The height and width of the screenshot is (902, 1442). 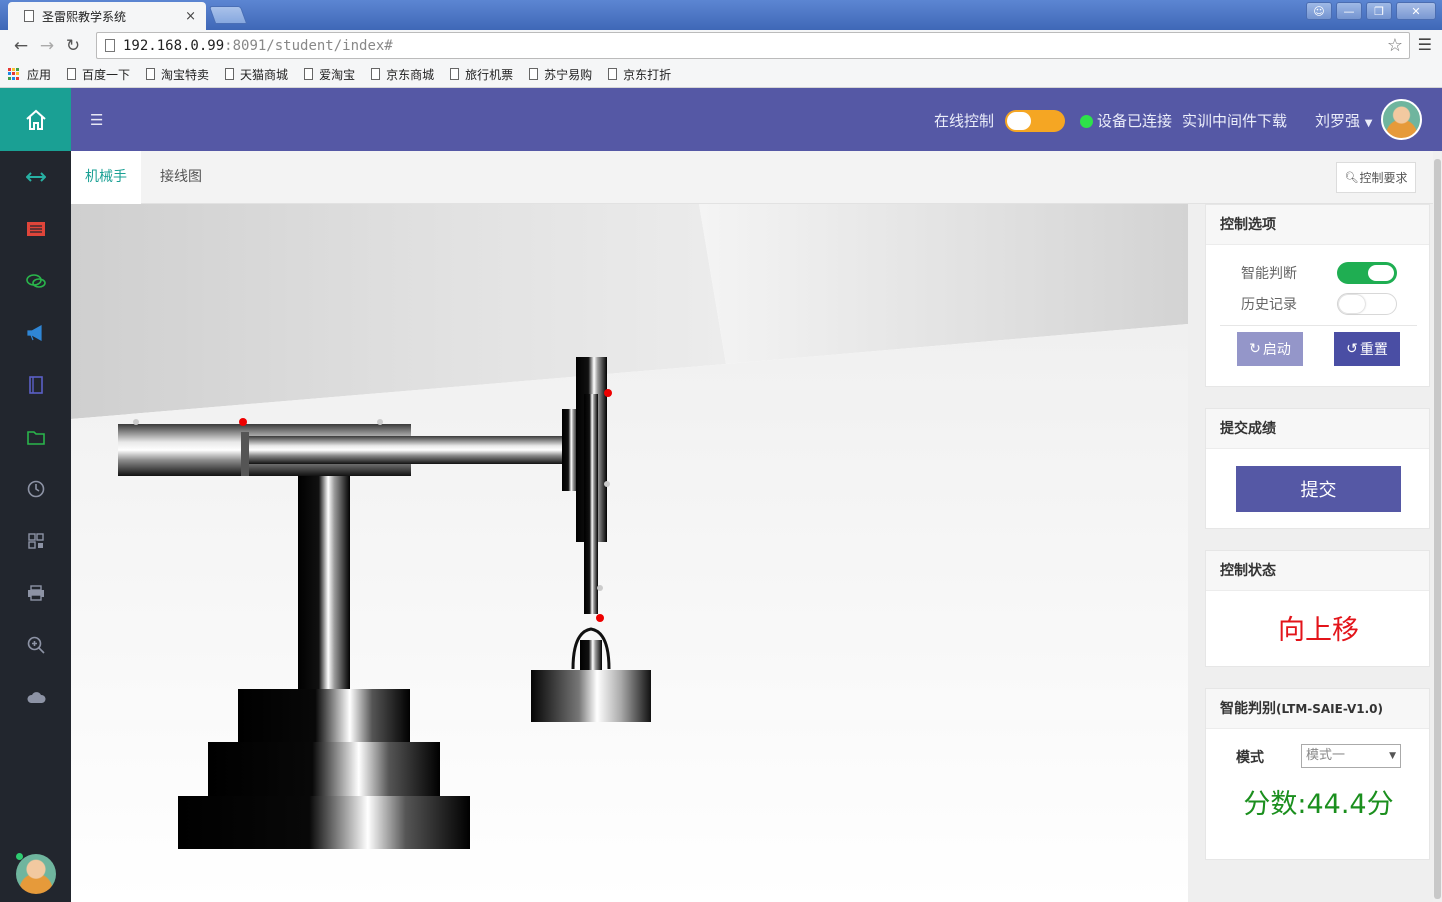 What do you see at coordinates (568, 74) in the screenshot?
I see `bookmark-label: 苏宁易购` at bounding box center [568, 74].